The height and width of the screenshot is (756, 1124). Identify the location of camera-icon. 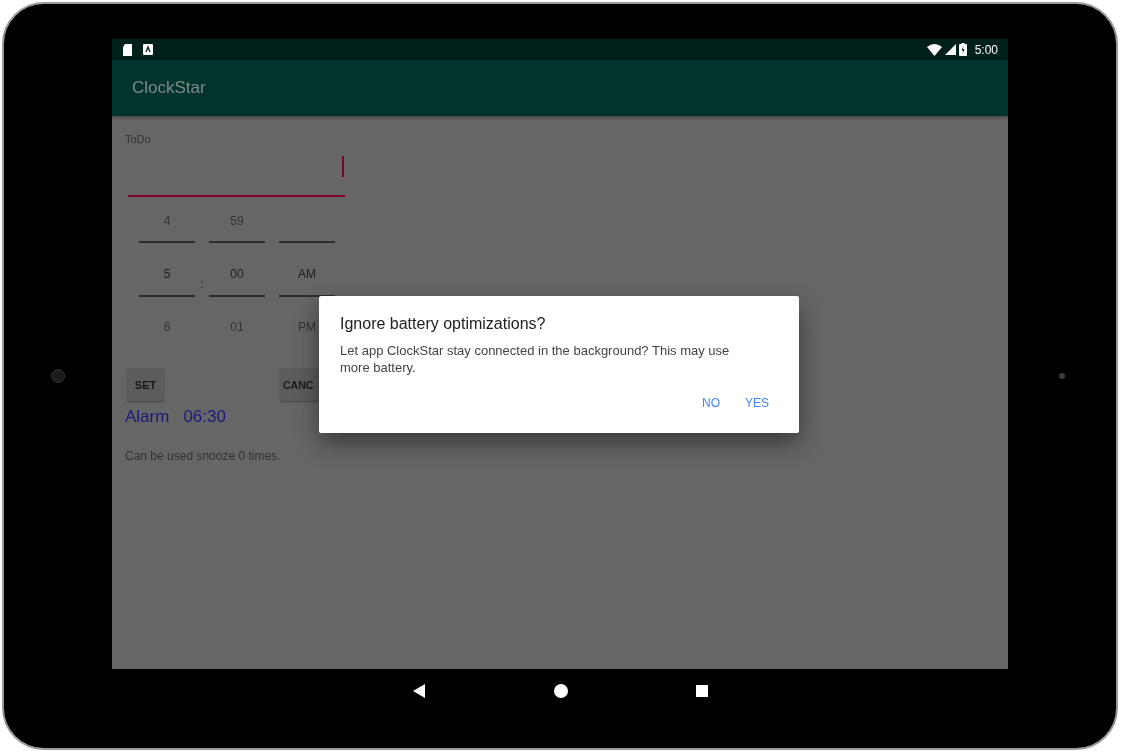
(58, 376).